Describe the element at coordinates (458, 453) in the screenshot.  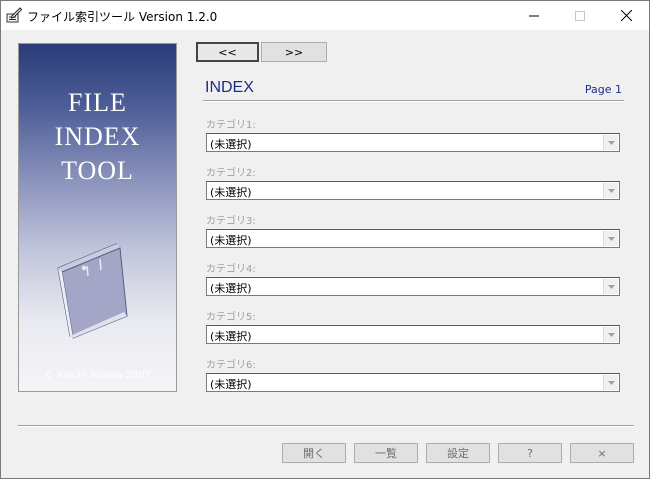
I see `settings-button: 設定` at that location.